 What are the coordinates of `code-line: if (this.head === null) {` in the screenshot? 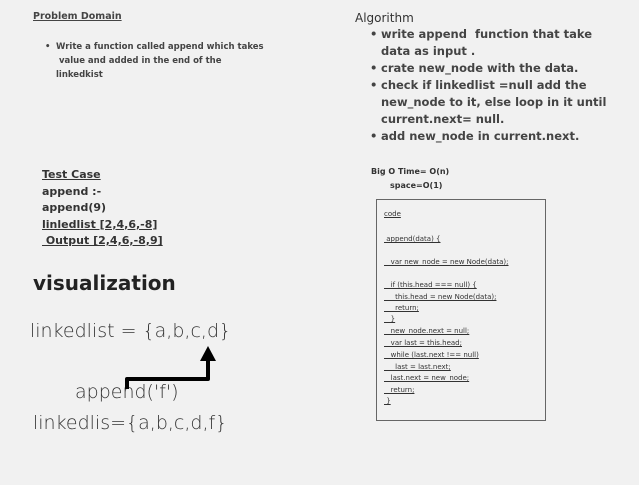 It's located at (430, 285).